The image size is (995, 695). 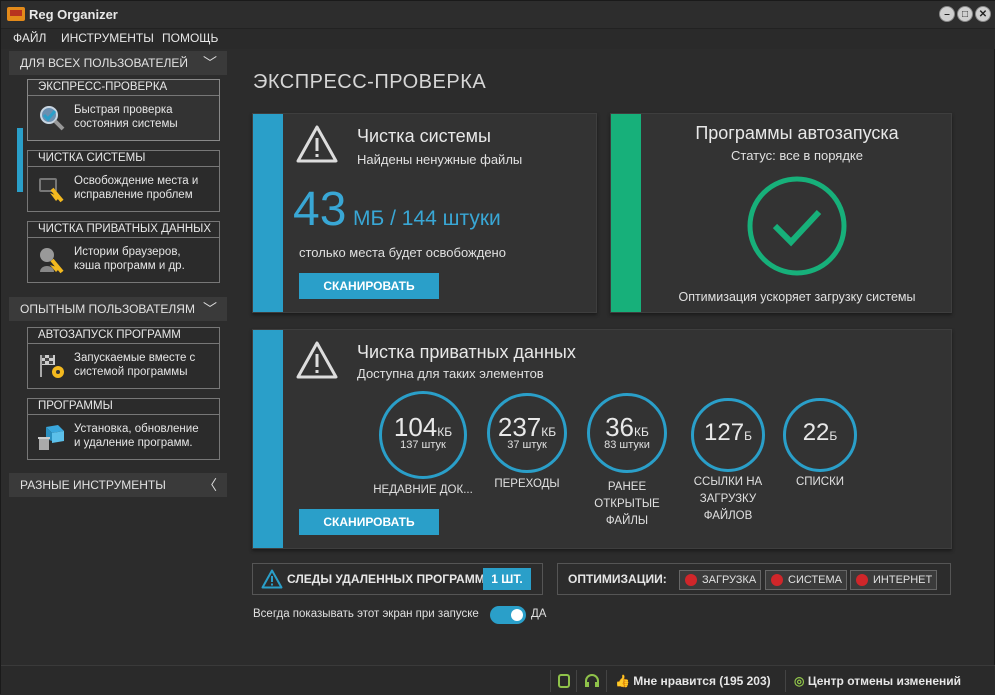 What do you see at coordinates (107, 309) in the screenshot?
I see `group-advanced-users-label: ОПЫТНЫМ ПОЛЬЗОВАТЕЛЯМ` at bounding box center [107, 309].